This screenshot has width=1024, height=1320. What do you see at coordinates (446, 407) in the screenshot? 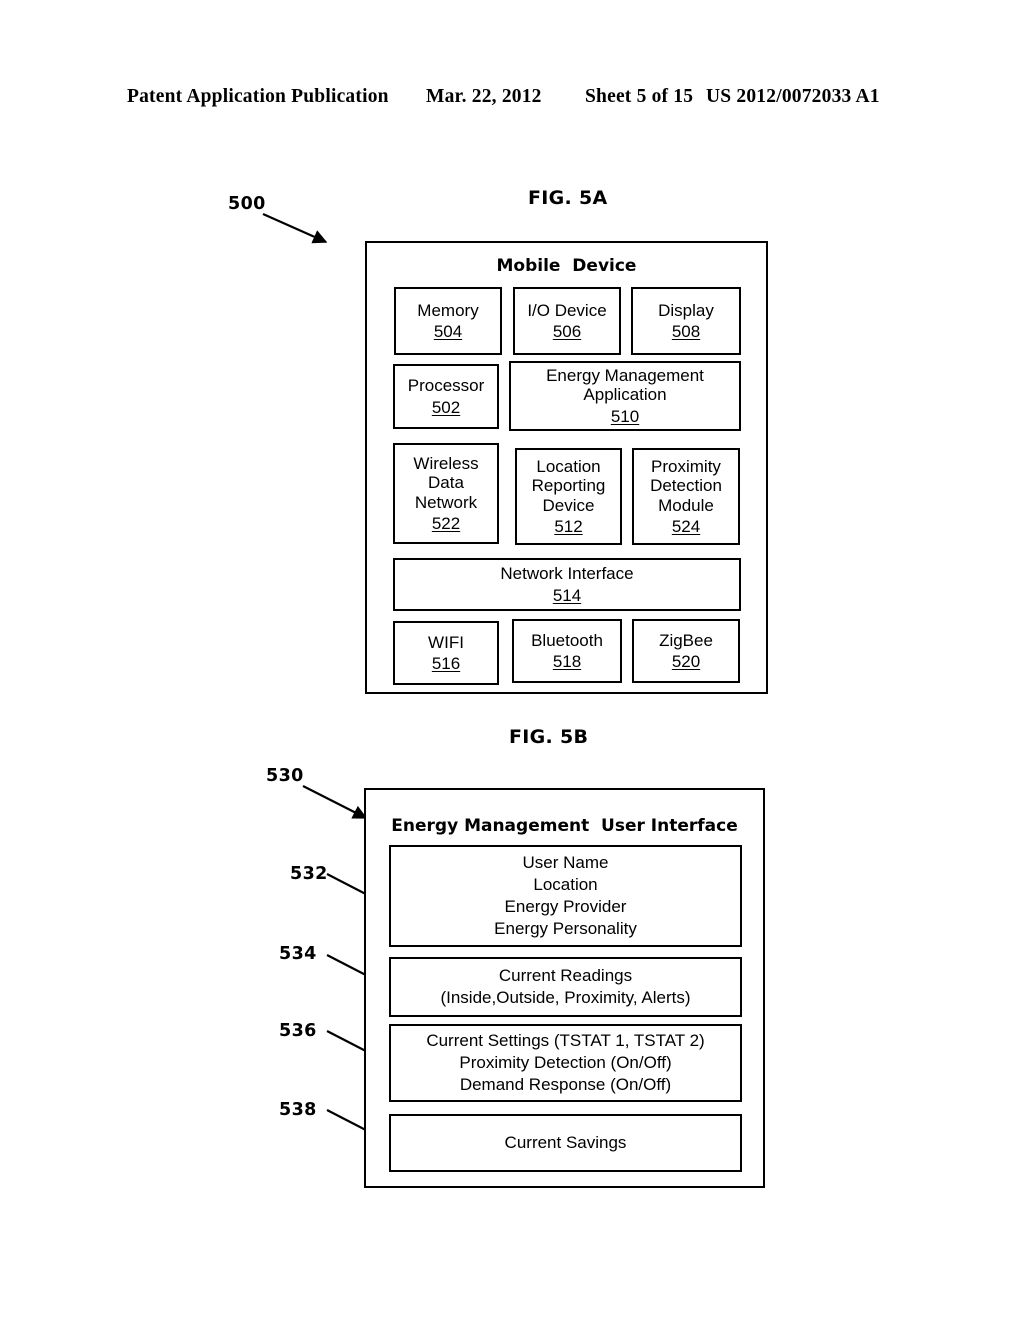
I see `block-processor-number: 502` at bounding box center [446, 407].